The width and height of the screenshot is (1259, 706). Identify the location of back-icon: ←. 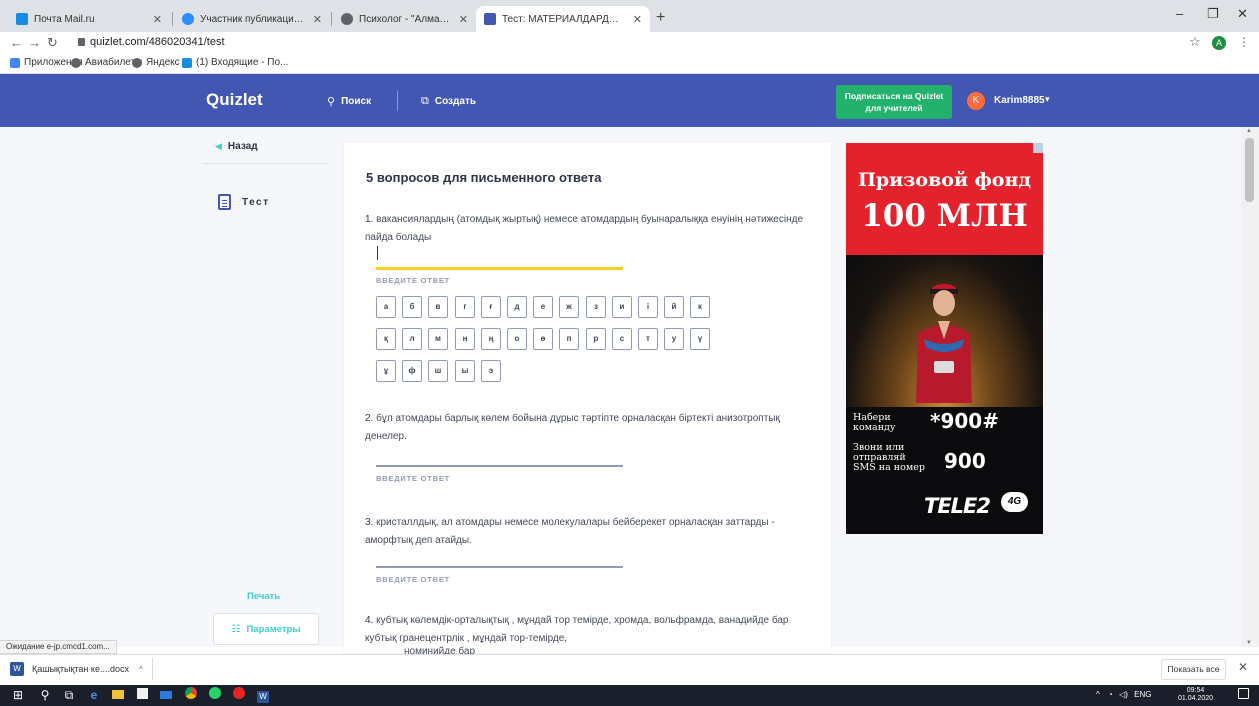
(16, 42).